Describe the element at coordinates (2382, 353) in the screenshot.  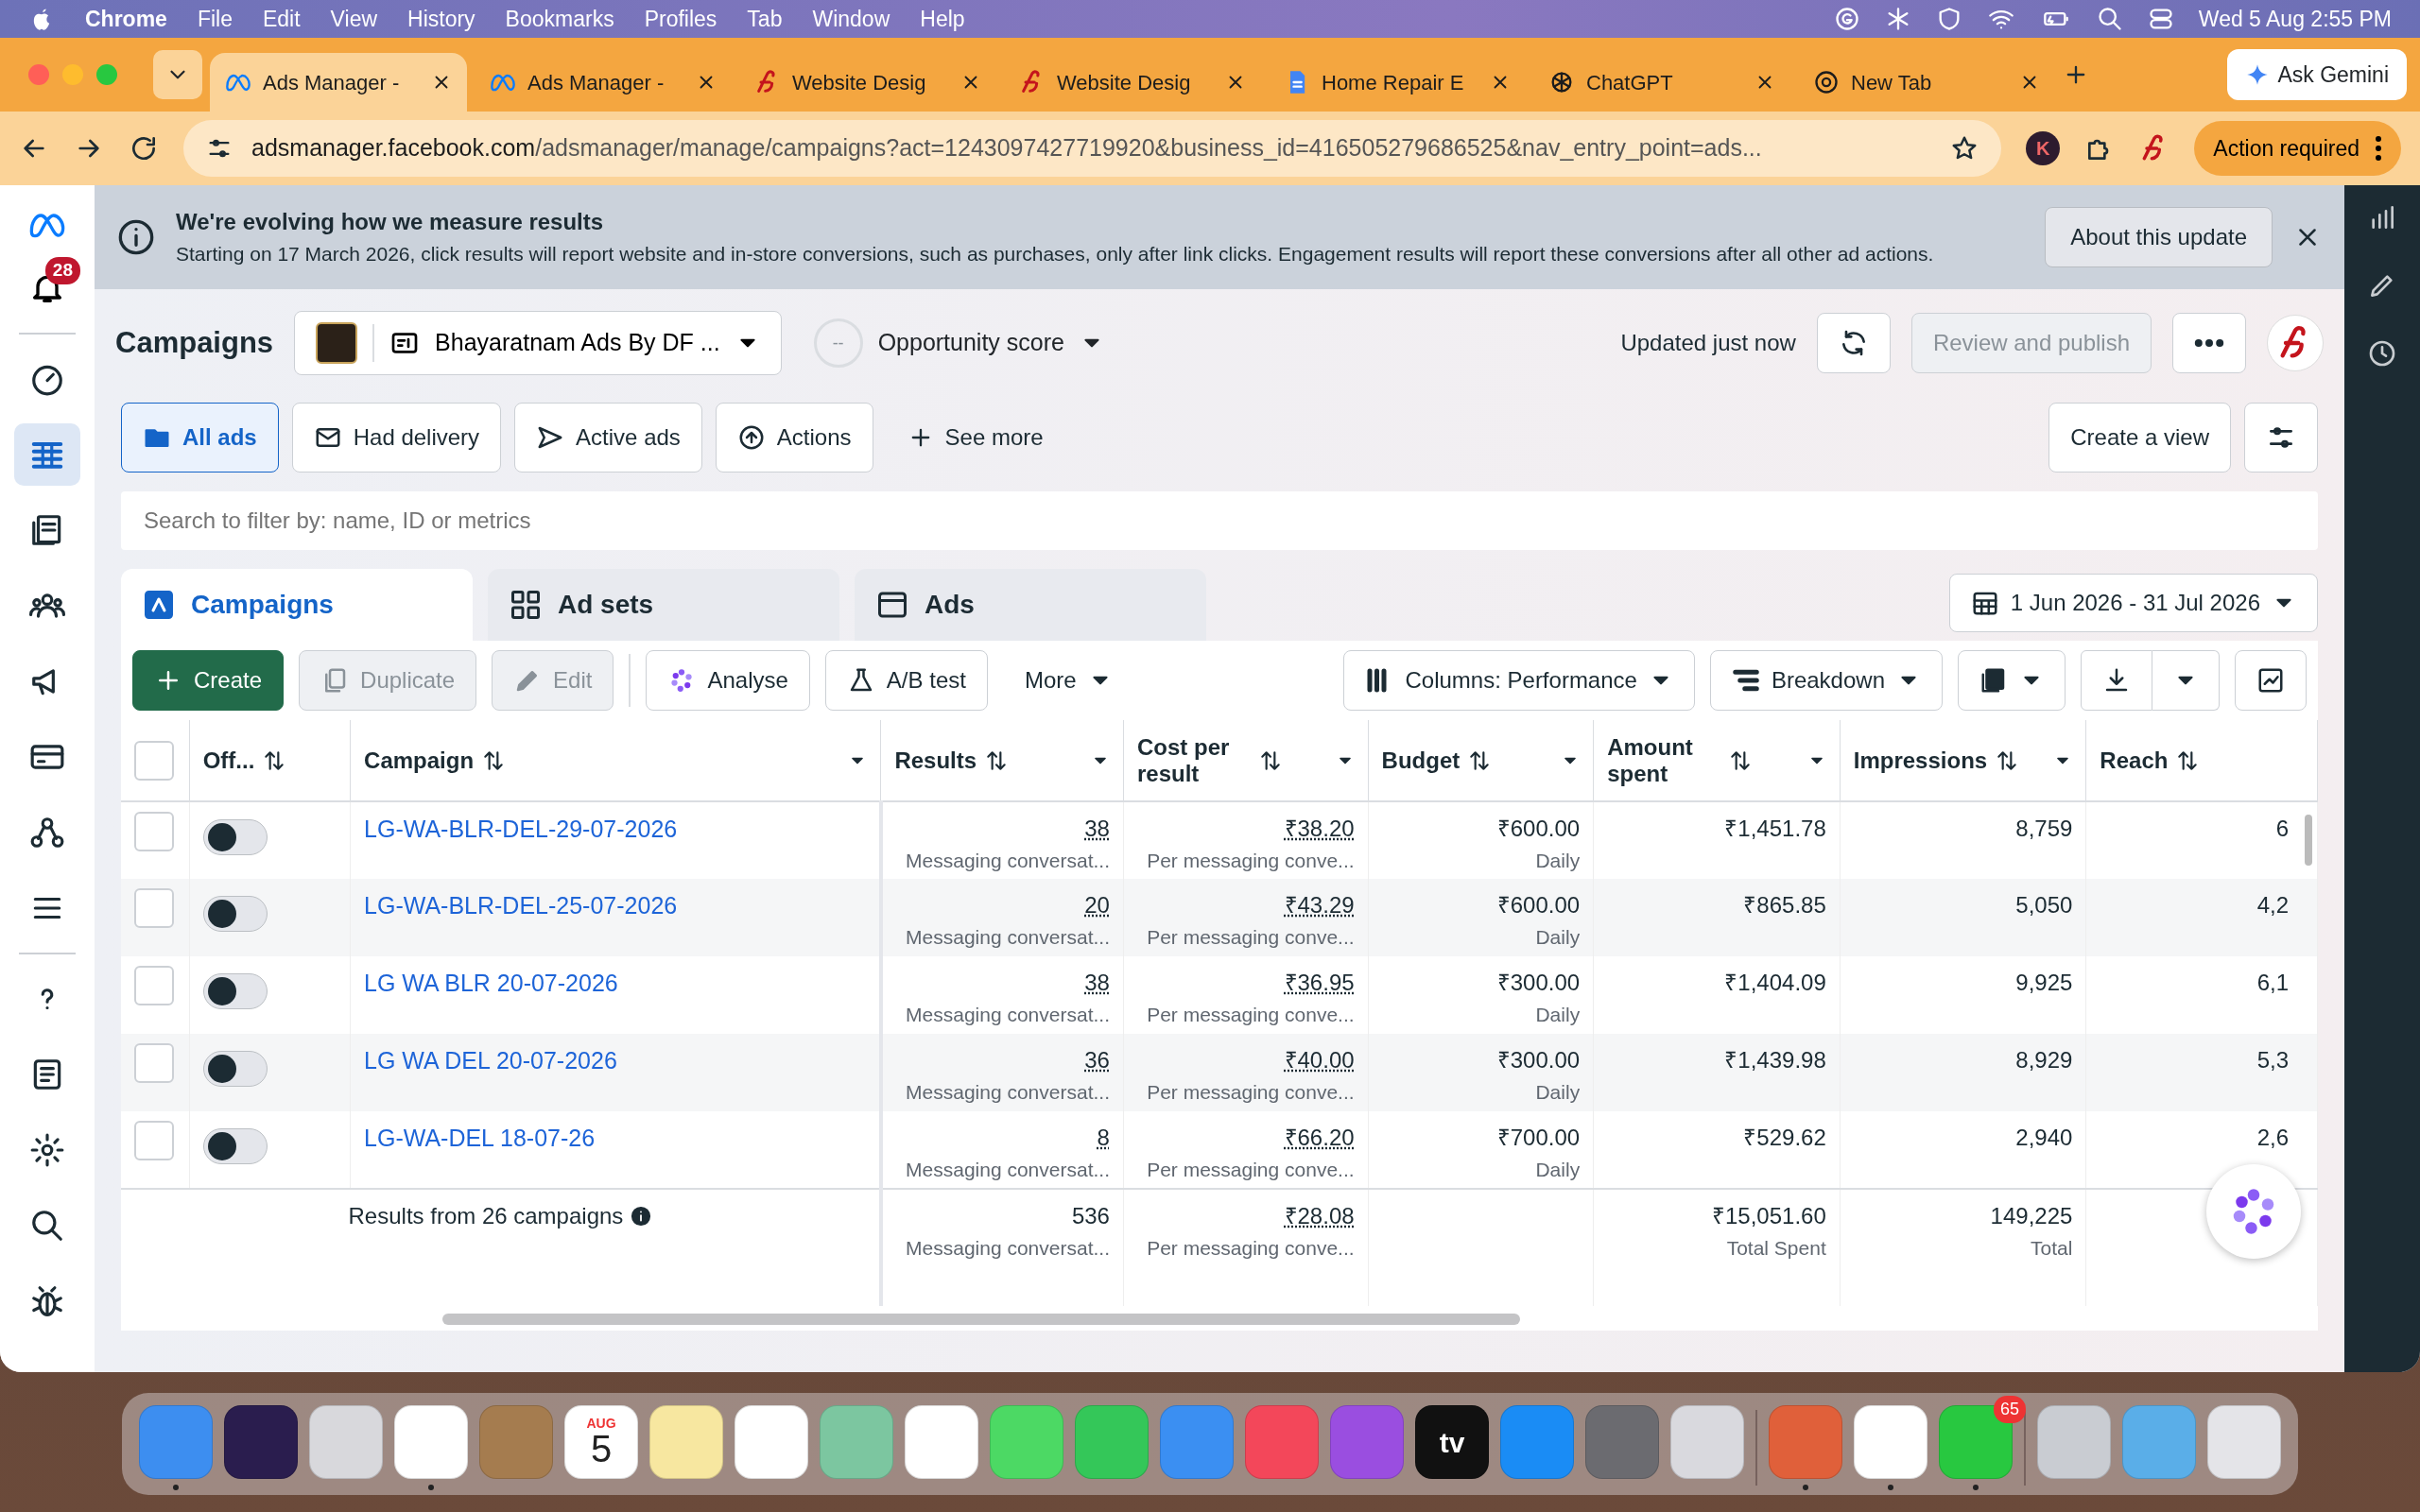
I see `clock-icon` at that location.